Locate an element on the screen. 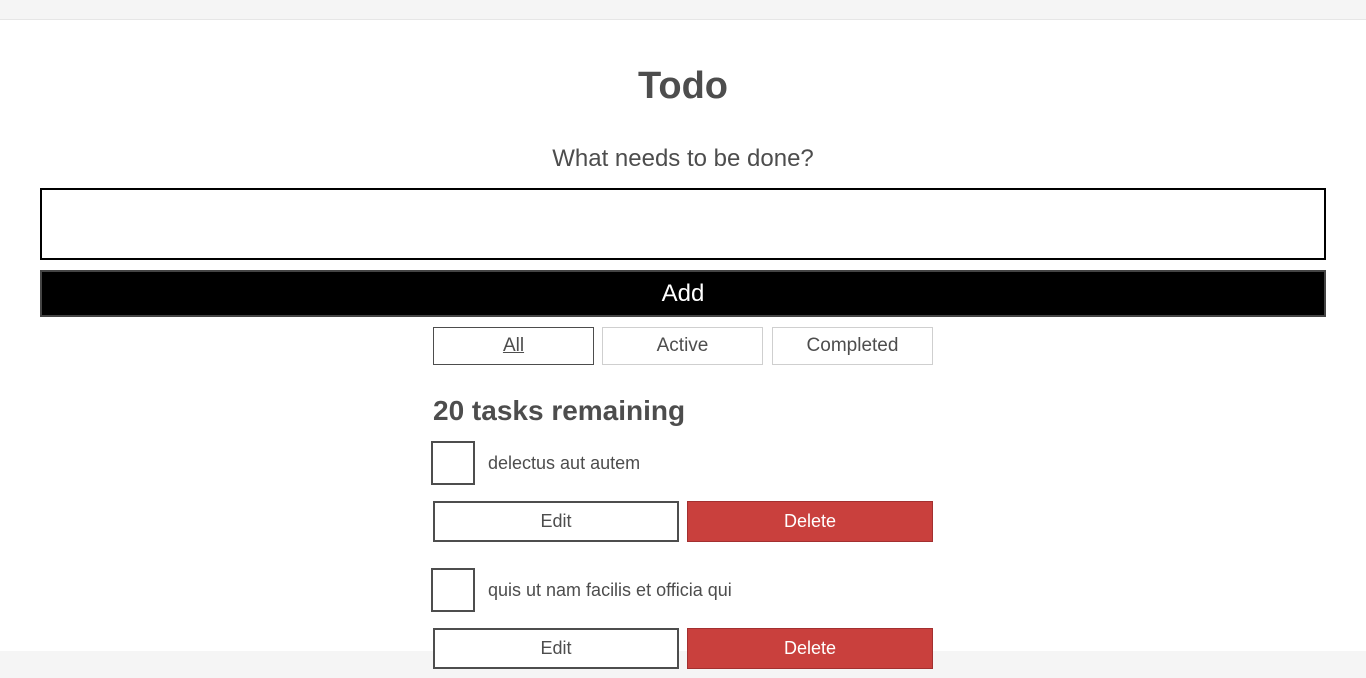  todo-item: delectus aut autem Edit Delete is located at coordinates (682, 496).